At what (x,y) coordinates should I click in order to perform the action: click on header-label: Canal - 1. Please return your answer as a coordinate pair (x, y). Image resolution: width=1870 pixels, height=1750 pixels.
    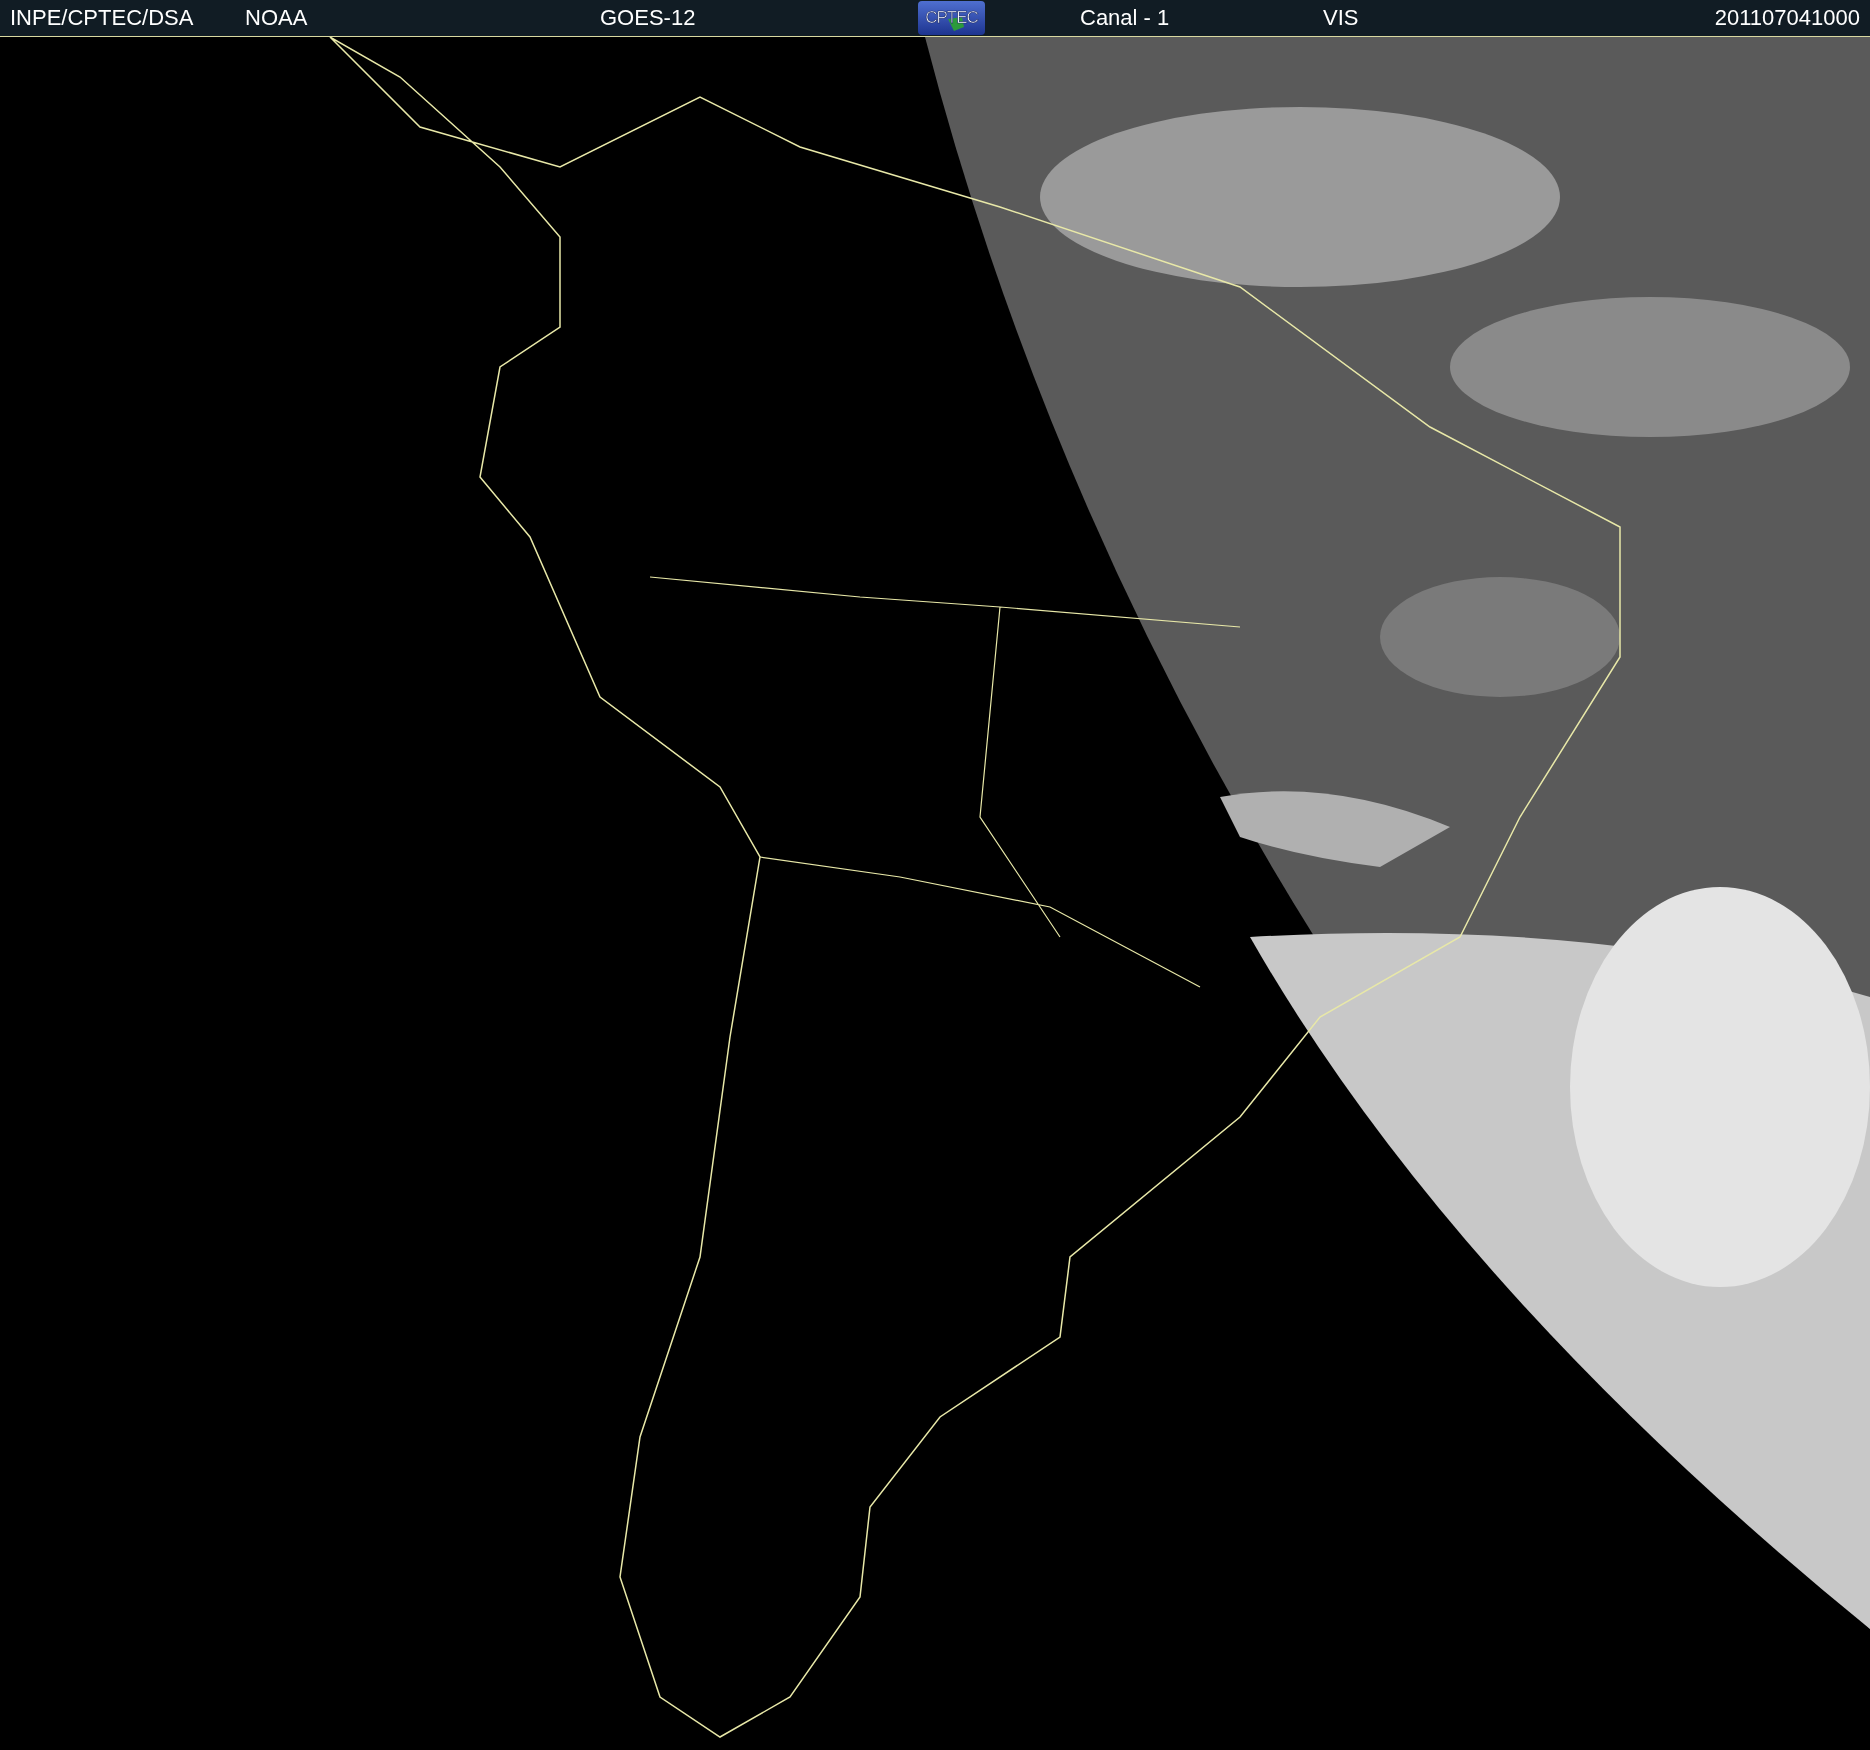
    Looking at the image, I should click on (1125, 18).